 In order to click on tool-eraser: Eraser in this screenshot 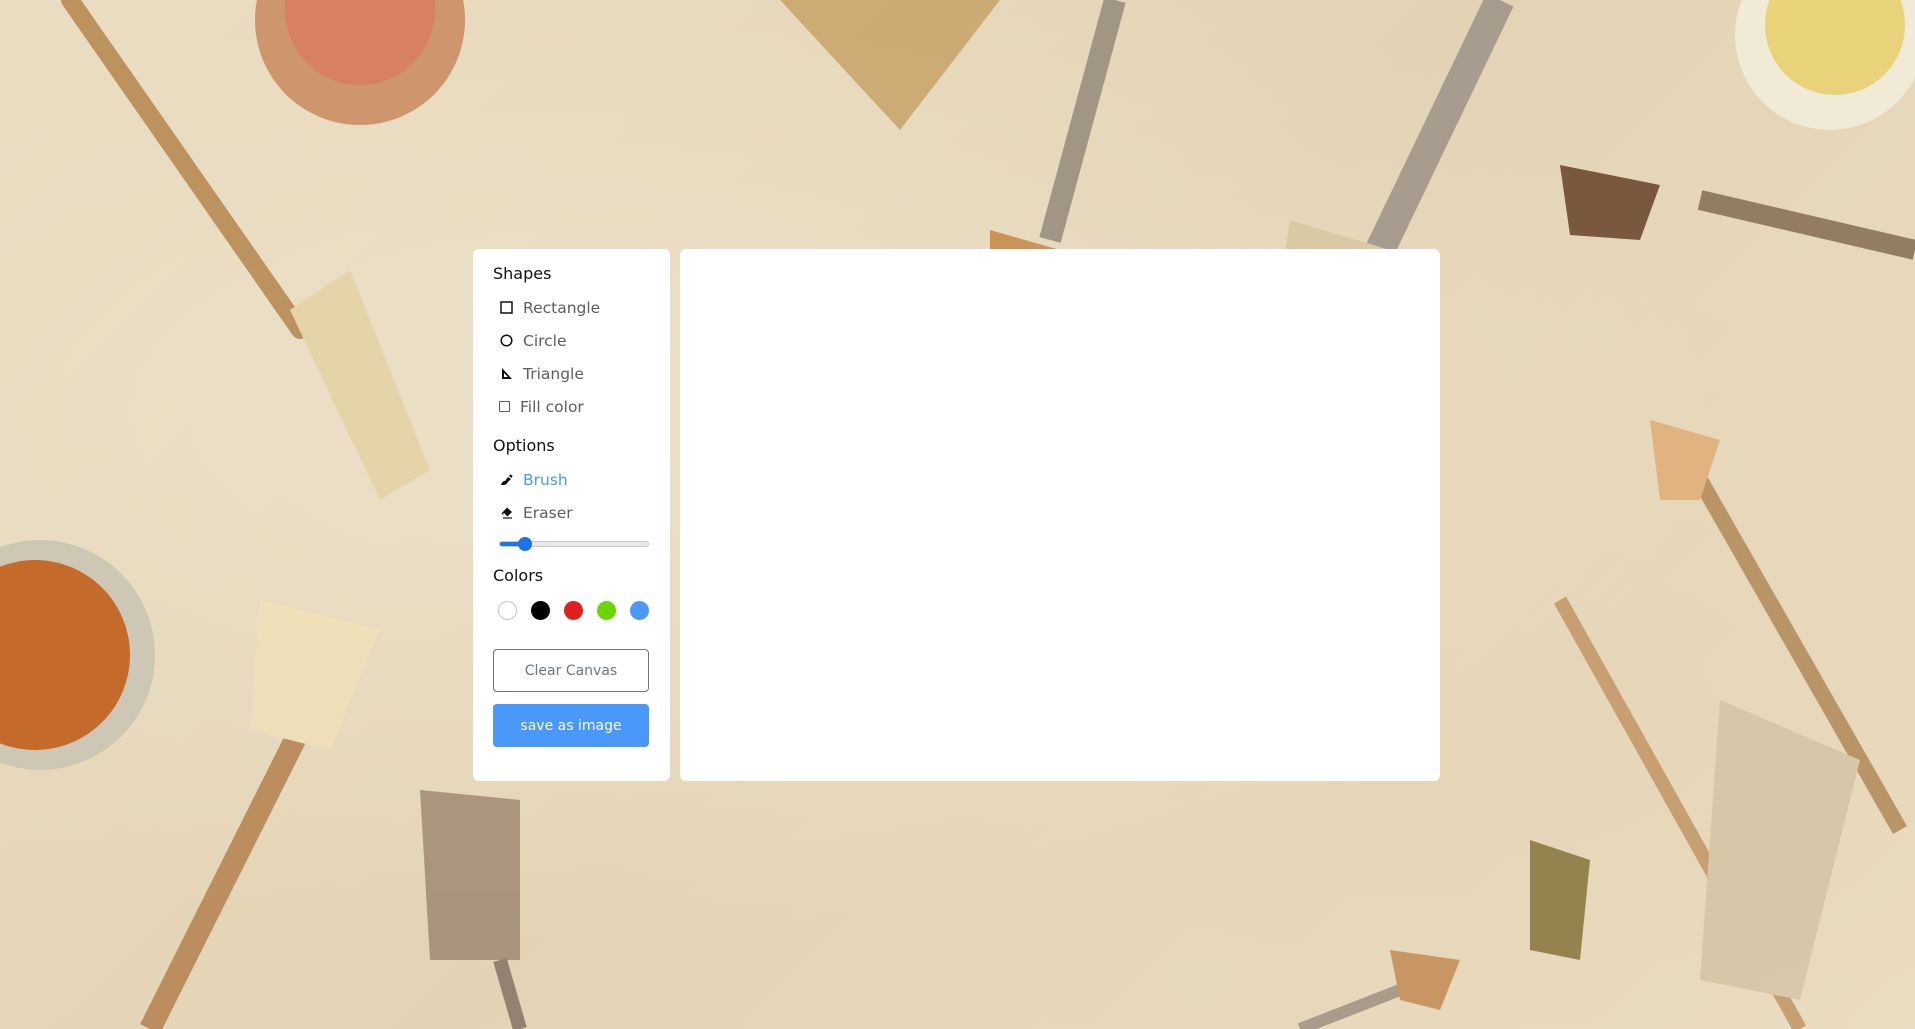, I will do `click(571, 512)`.